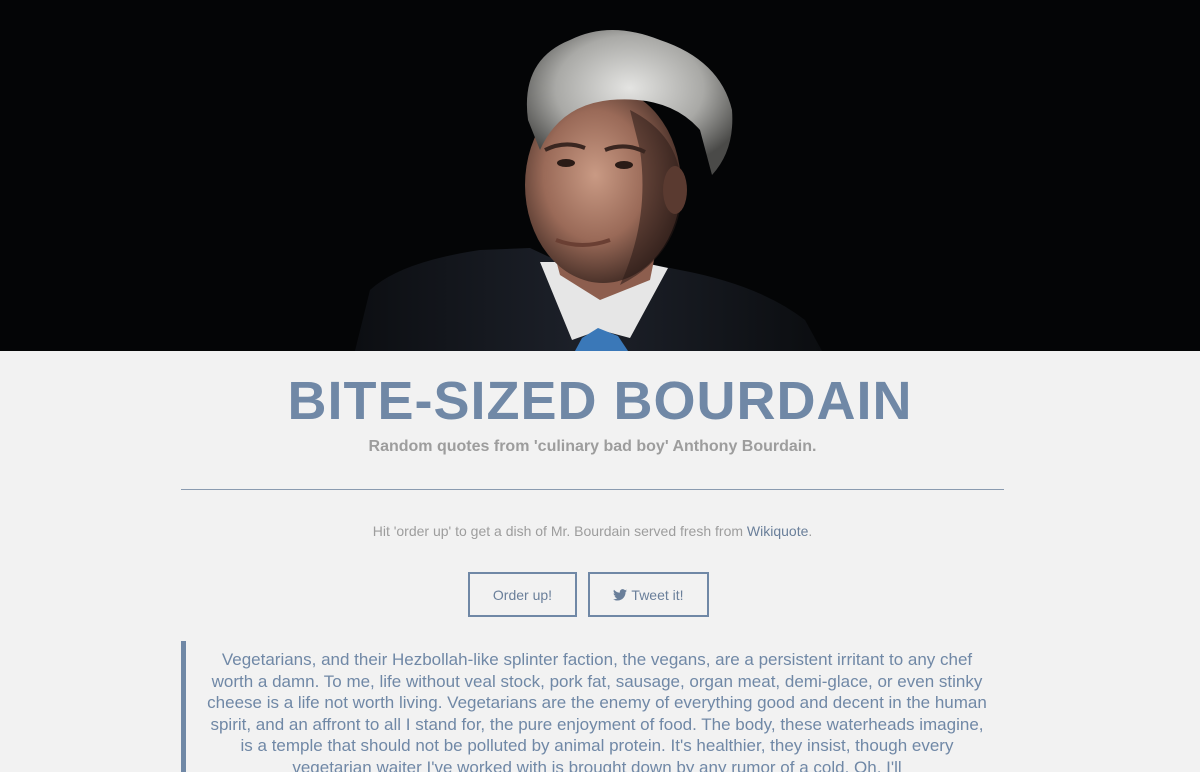  I want to click on divider, so click(592, 489).